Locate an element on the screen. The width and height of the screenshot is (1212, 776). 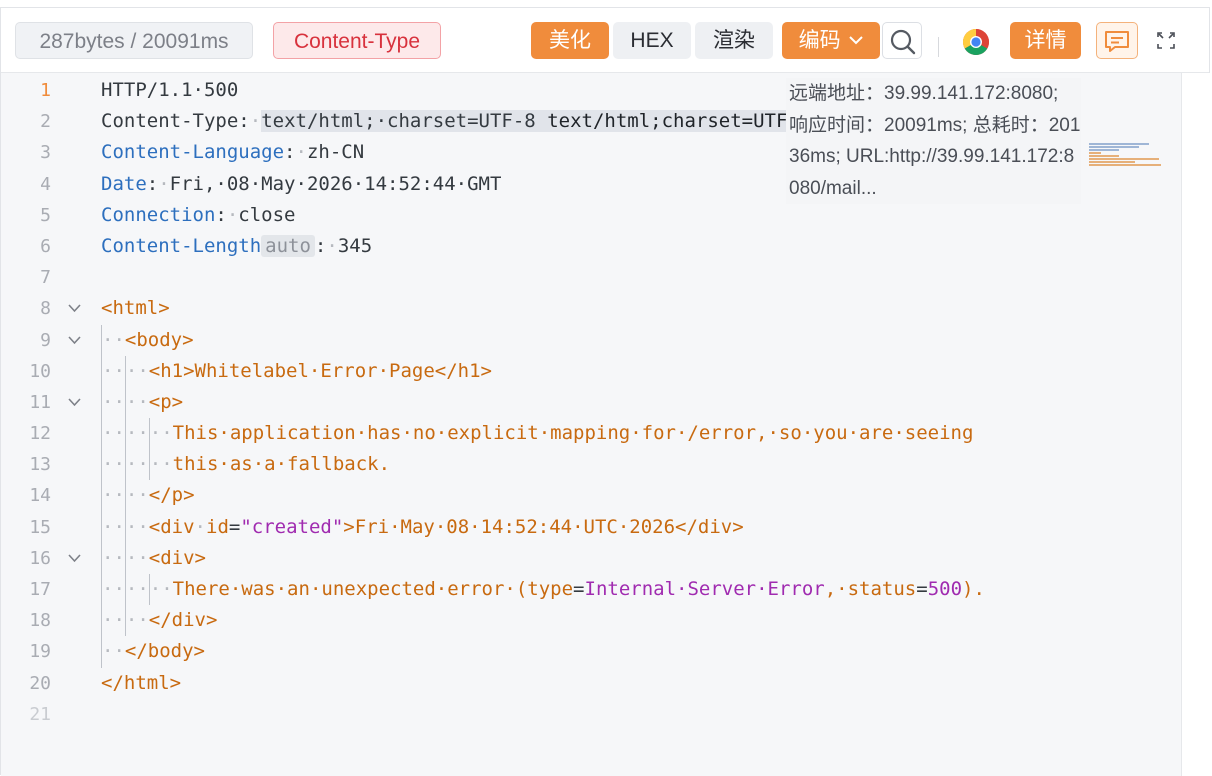
line-number: 15 is located at coordinates (40, 527).